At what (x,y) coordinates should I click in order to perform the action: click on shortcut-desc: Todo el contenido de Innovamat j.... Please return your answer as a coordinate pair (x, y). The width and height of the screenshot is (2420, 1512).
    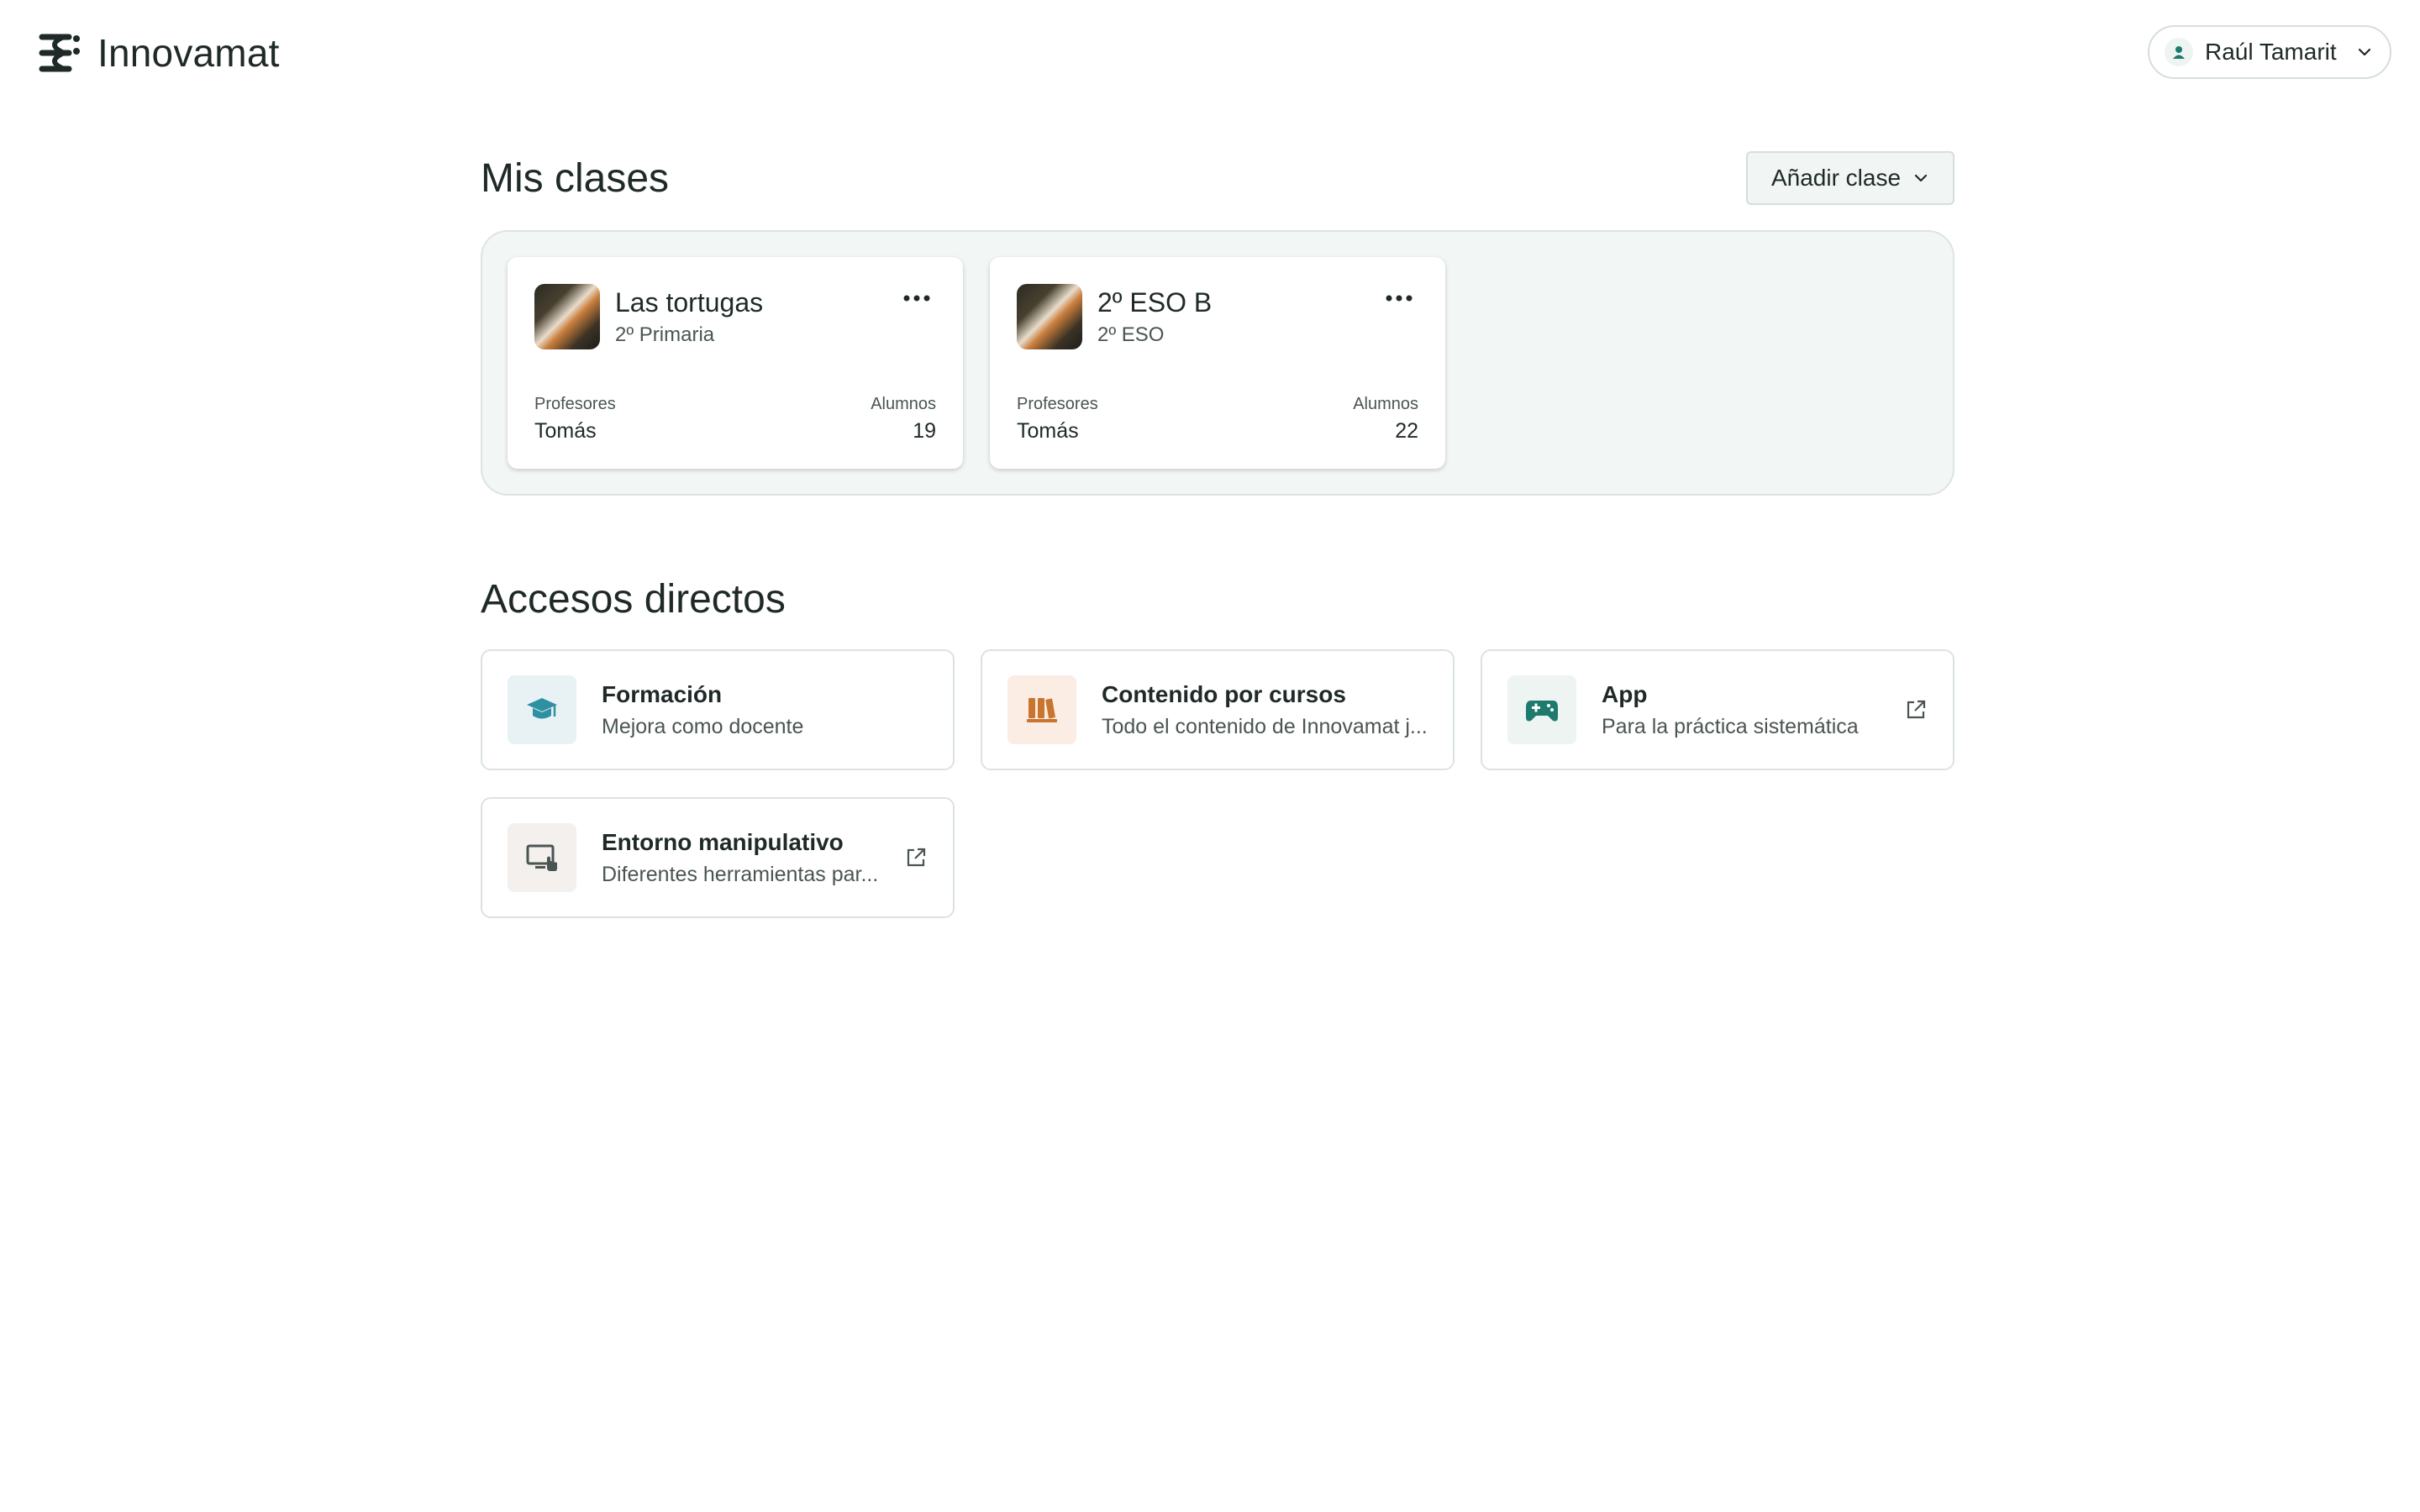
    Looking at the image, I should click on (1265, 726).